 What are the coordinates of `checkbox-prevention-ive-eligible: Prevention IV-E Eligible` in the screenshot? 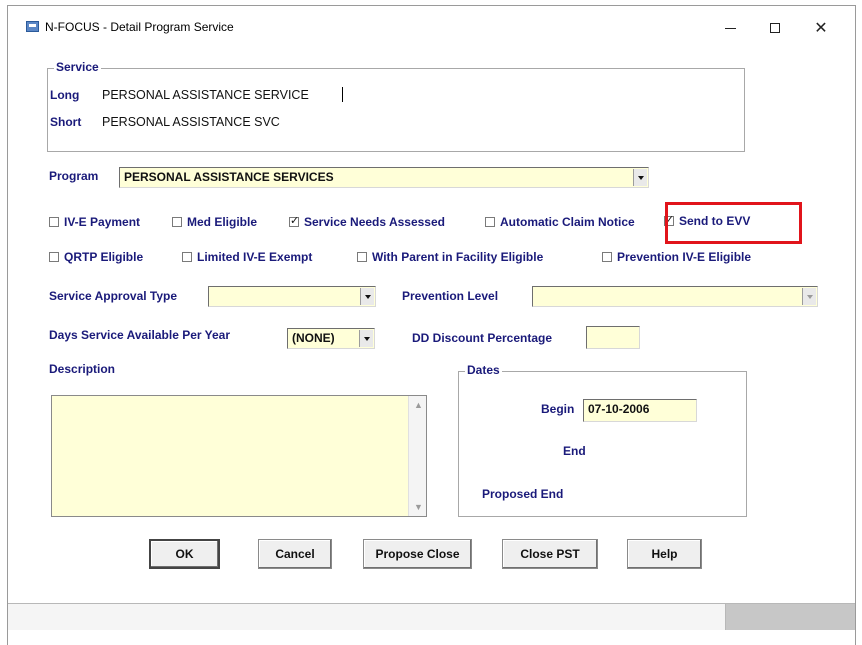 It's located at (676, 257).